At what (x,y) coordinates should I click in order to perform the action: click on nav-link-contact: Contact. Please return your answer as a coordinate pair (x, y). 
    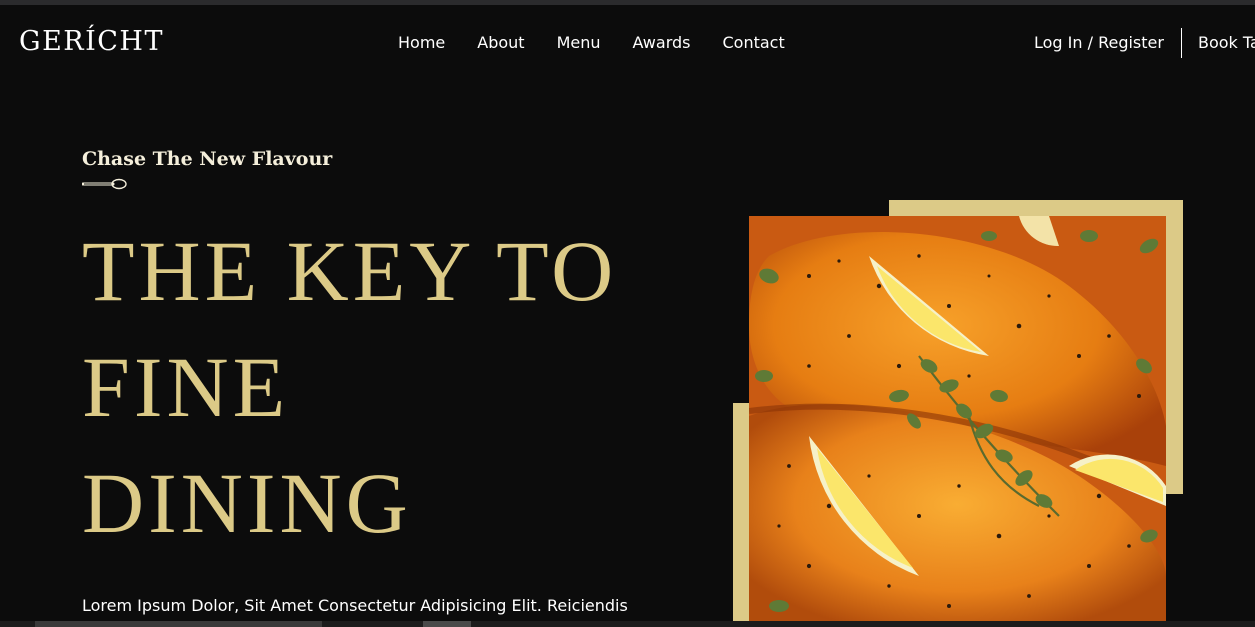
    Looking at the image, I should click on (753, 43).